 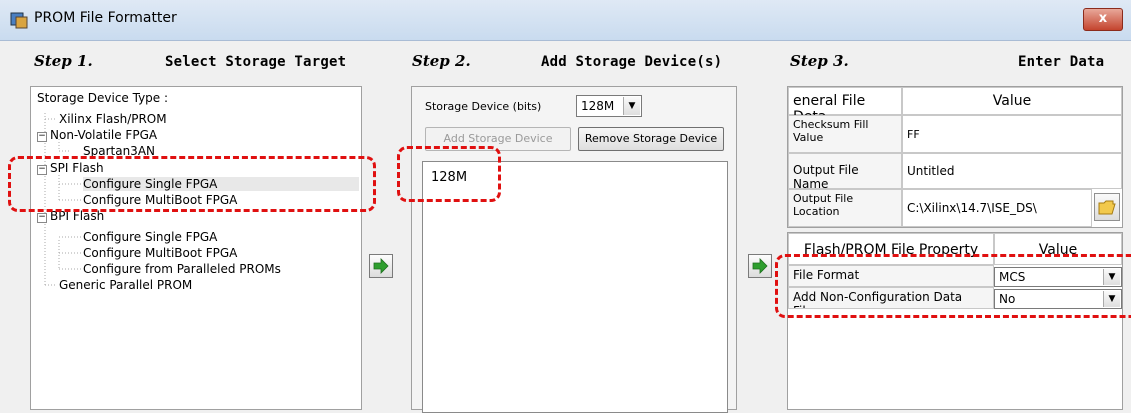 I want to click on app-icon, so click(x=19, y=20).